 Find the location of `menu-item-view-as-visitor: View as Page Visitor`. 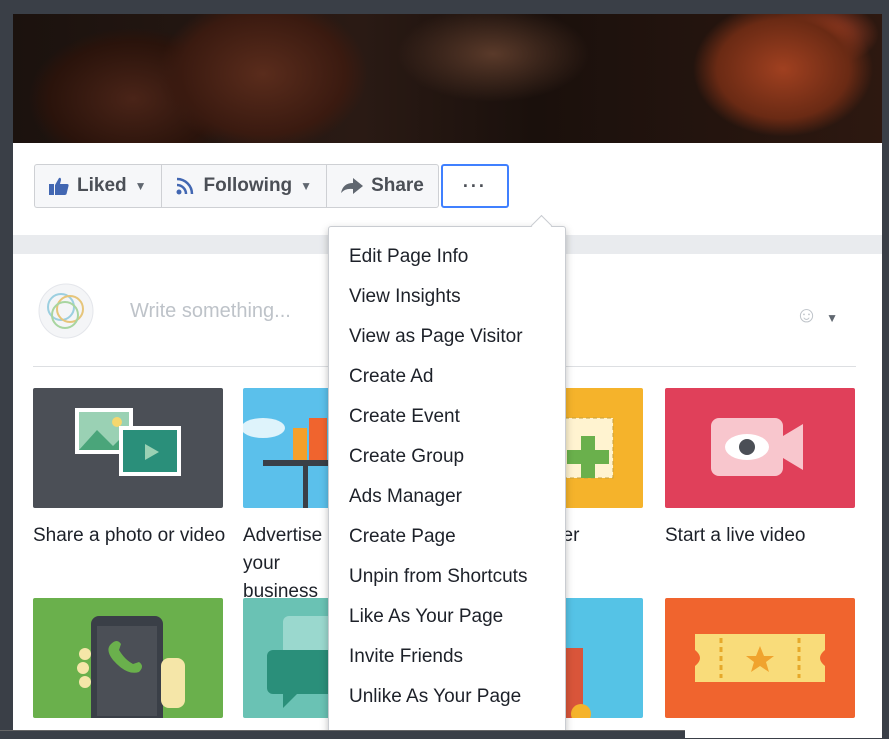

menu-item-view-as-visitor: View as Page Visitor is located at coordinates (436, 337).